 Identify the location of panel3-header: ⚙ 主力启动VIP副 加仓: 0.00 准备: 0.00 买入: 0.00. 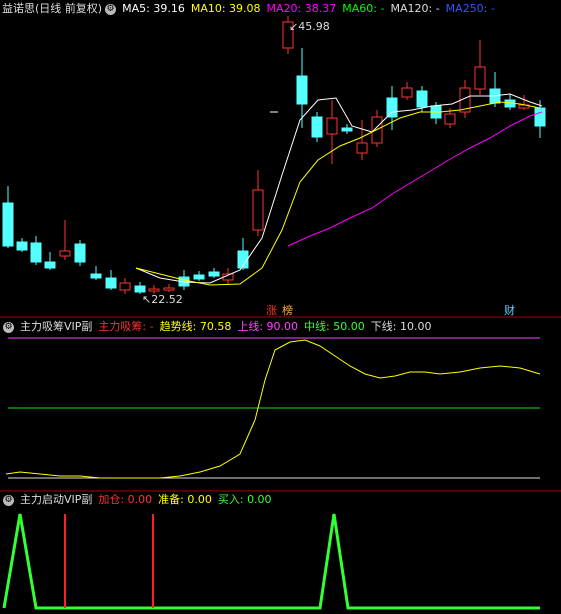
(139, 500).